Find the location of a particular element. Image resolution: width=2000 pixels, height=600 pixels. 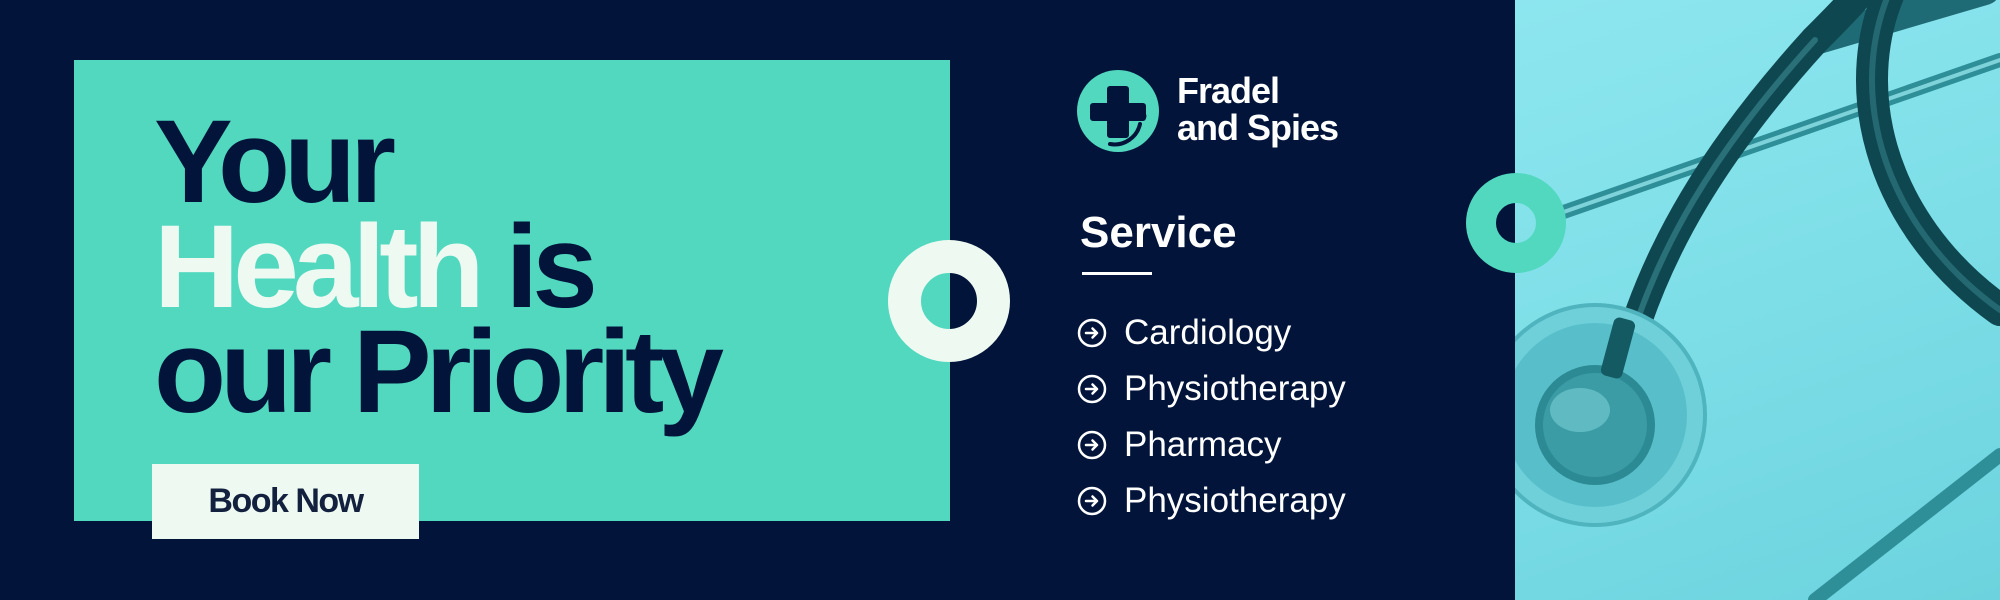

medical-cross-icon is located at coordinates (1118, 111).